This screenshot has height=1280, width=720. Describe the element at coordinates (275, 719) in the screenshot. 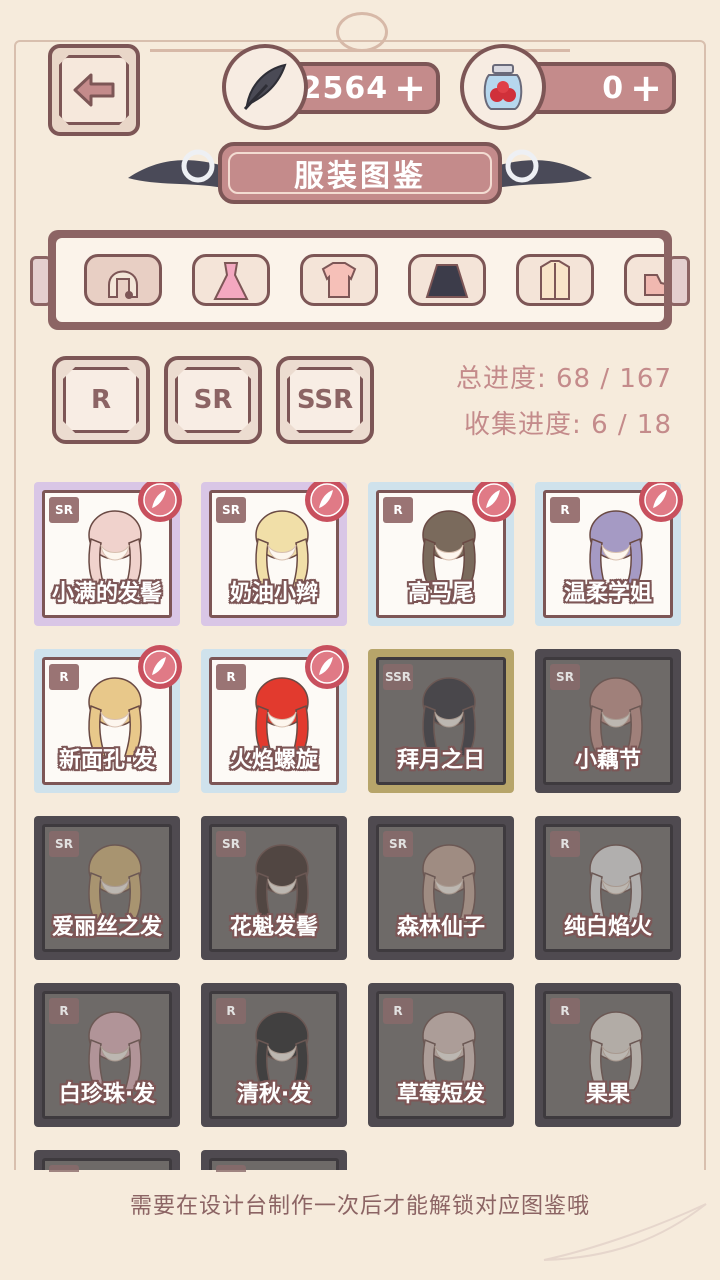

I see `item-card: R 火焰螺旋` at that location.